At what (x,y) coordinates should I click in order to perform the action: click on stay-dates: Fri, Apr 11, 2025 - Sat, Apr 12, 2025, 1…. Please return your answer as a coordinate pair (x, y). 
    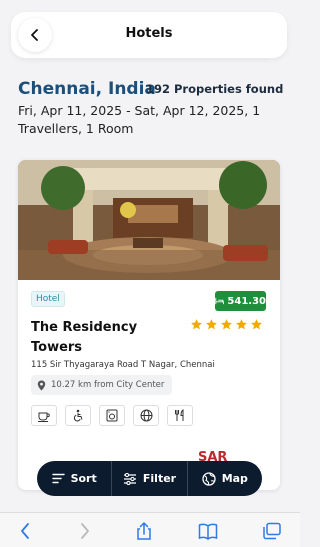
    Looking at the image, I should click on (139, 119).